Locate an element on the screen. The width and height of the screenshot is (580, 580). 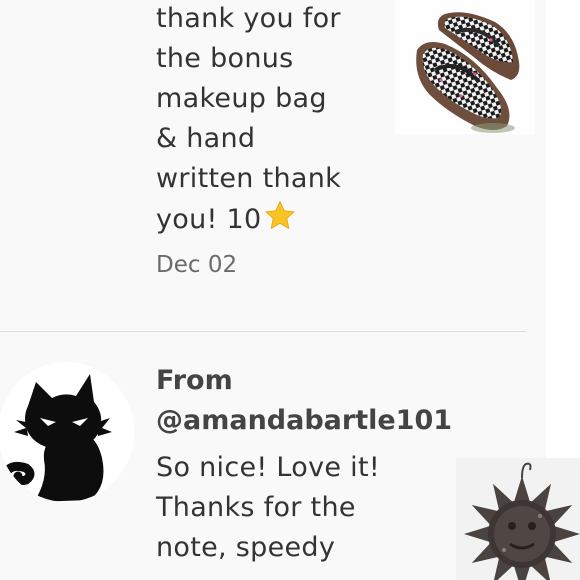
checkered-shoes-photo is located at coordinates (465, 67).